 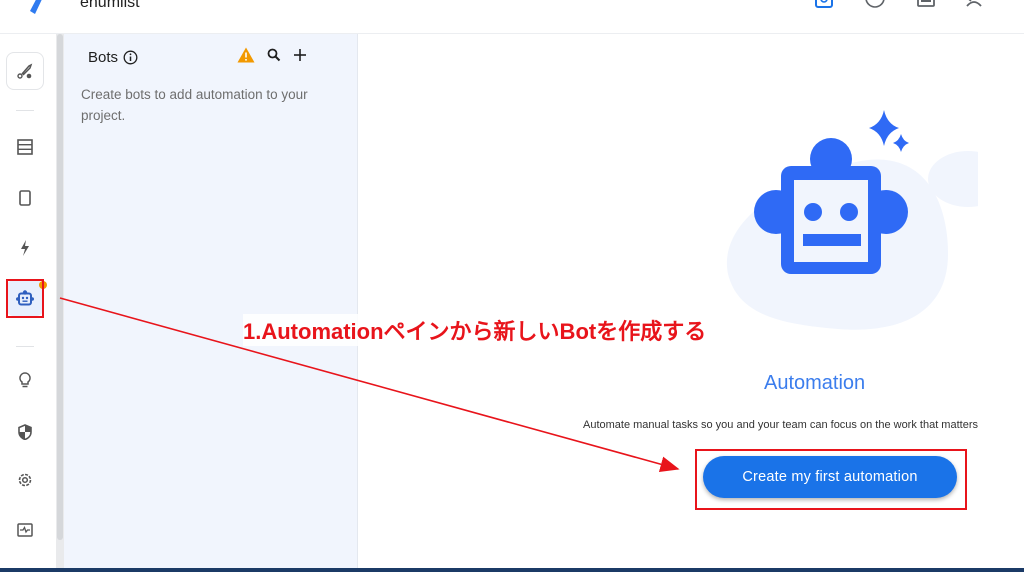 I want to click on monitor-icon, so click(x=25, y=530).